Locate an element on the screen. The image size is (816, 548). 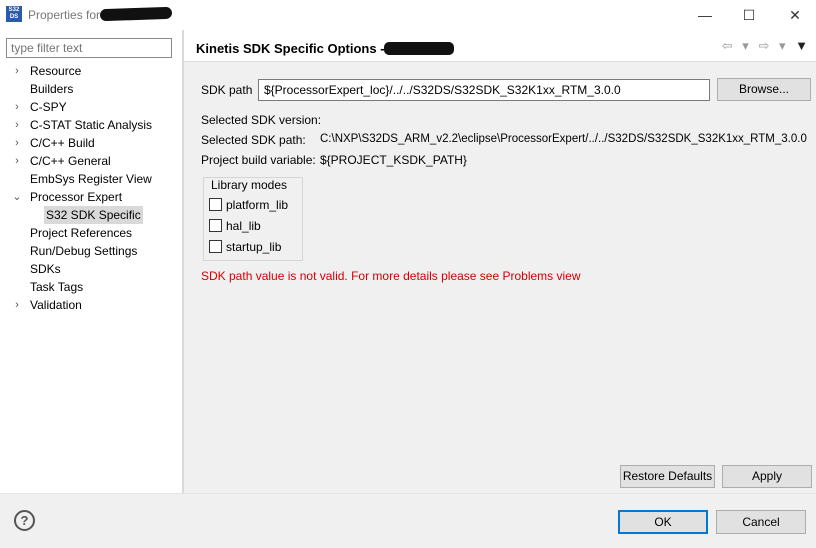
dialog-footer: ? OK Cancel is located at coordinates (408, 520).